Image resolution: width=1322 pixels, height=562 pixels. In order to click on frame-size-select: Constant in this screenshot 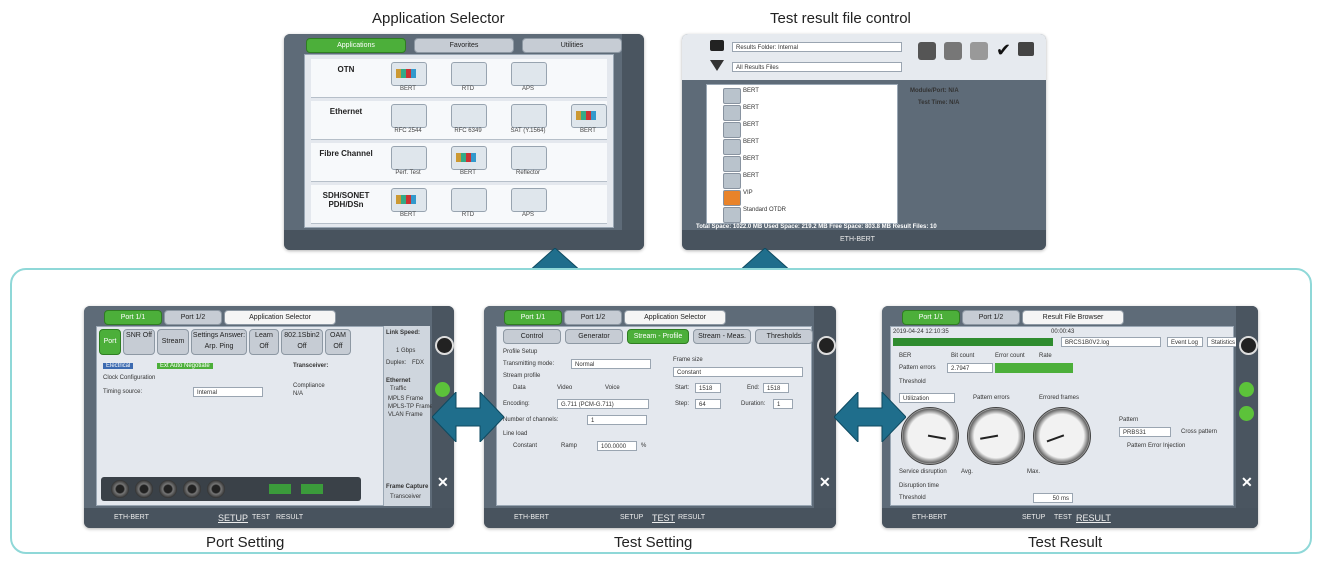, I will do `click(738, 372)`.